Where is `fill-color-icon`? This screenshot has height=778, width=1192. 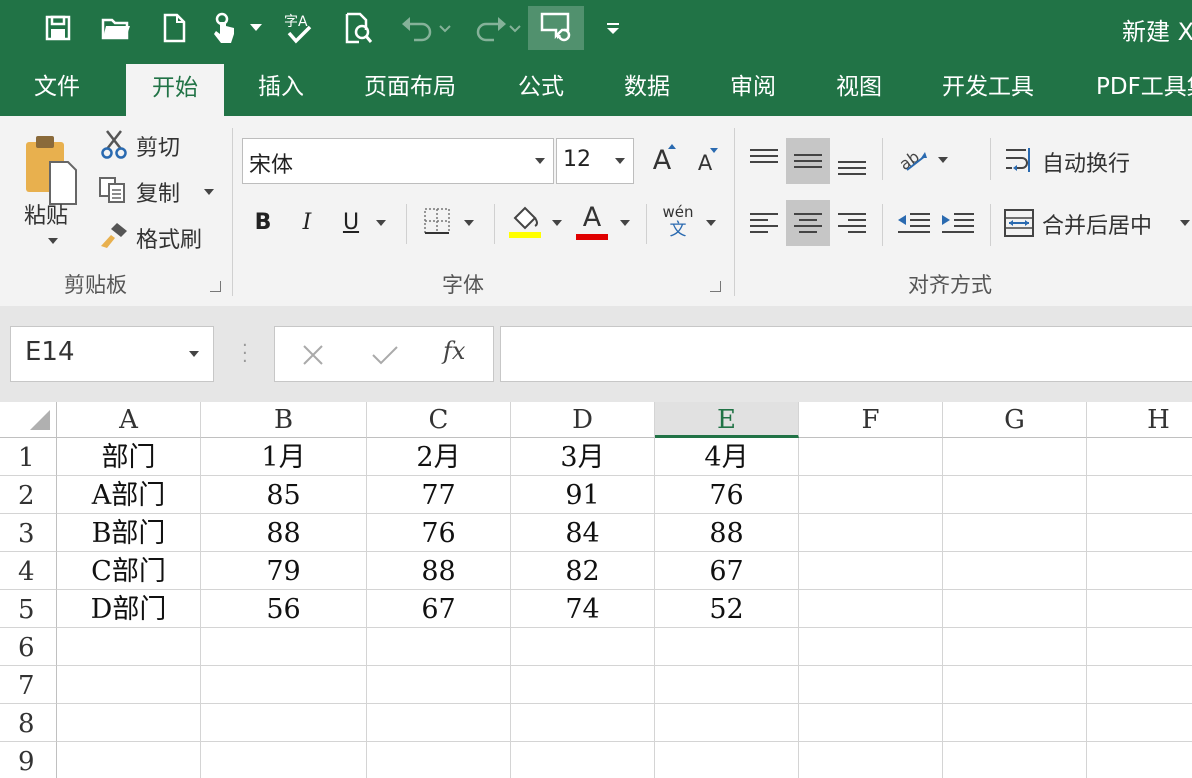 fill-color-icon is located at coordinates (525, 221).